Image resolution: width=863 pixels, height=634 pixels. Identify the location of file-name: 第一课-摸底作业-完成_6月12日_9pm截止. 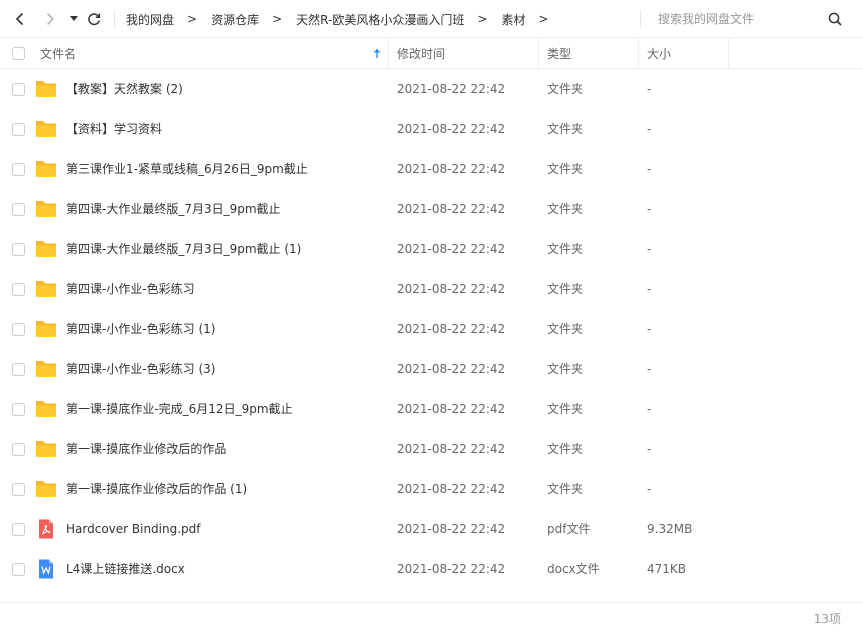
(179, 409).